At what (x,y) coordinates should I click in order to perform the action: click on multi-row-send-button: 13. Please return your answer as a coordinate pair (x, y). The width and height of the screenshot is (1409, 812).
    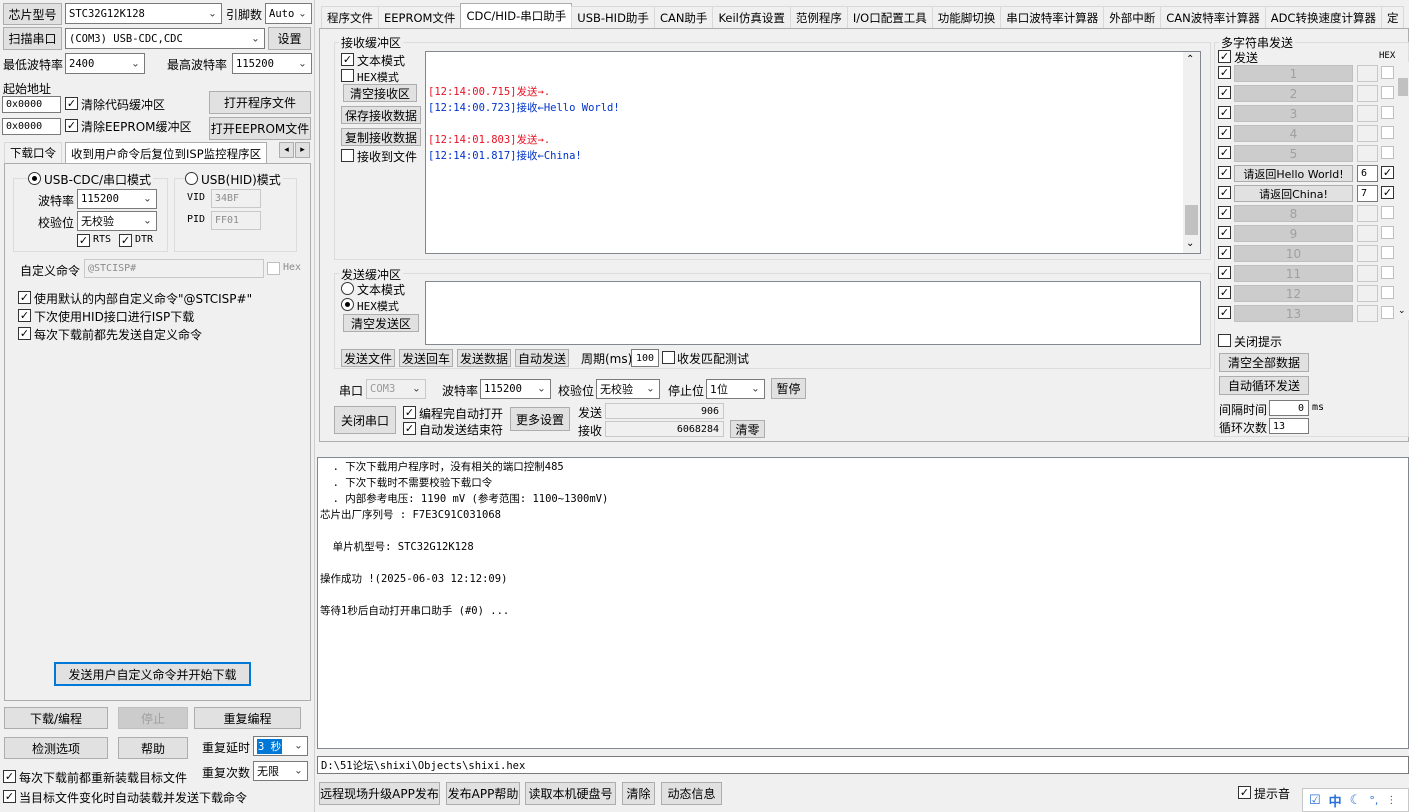
    Looking at the image, I should click on (1293, 313).